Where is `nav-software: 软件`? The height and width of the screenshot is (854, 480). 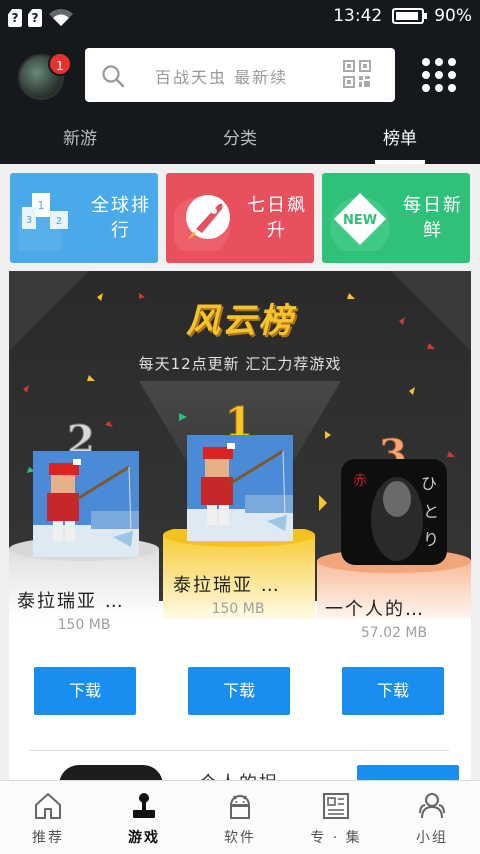 nav-software: 软件 is located at coordinates (240, 817).